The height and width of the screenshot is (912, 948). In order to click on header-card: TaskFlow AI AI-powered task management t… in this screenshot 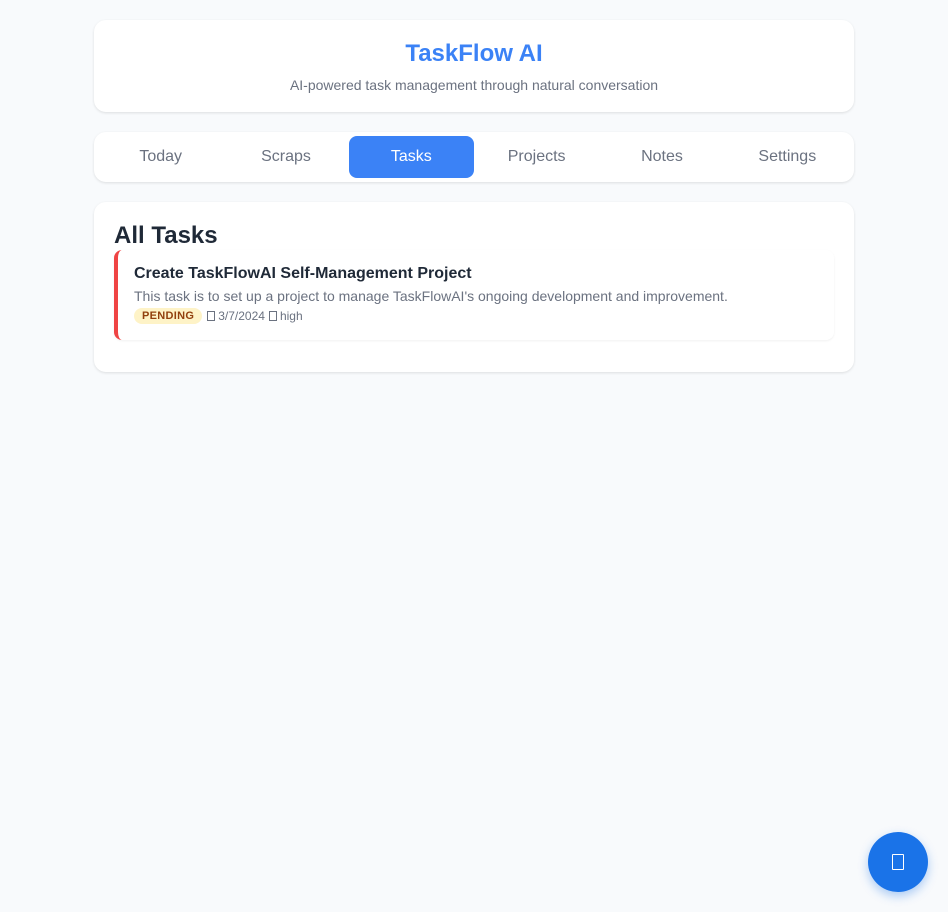, I will do `click(474, 66)`.